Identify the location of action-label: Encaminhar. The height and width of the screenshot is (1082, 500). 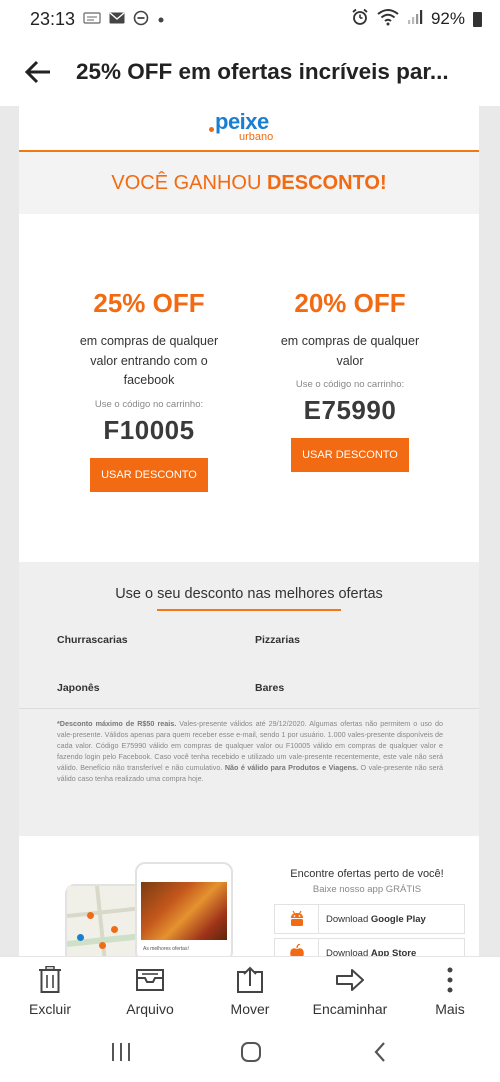
(350, 1009).